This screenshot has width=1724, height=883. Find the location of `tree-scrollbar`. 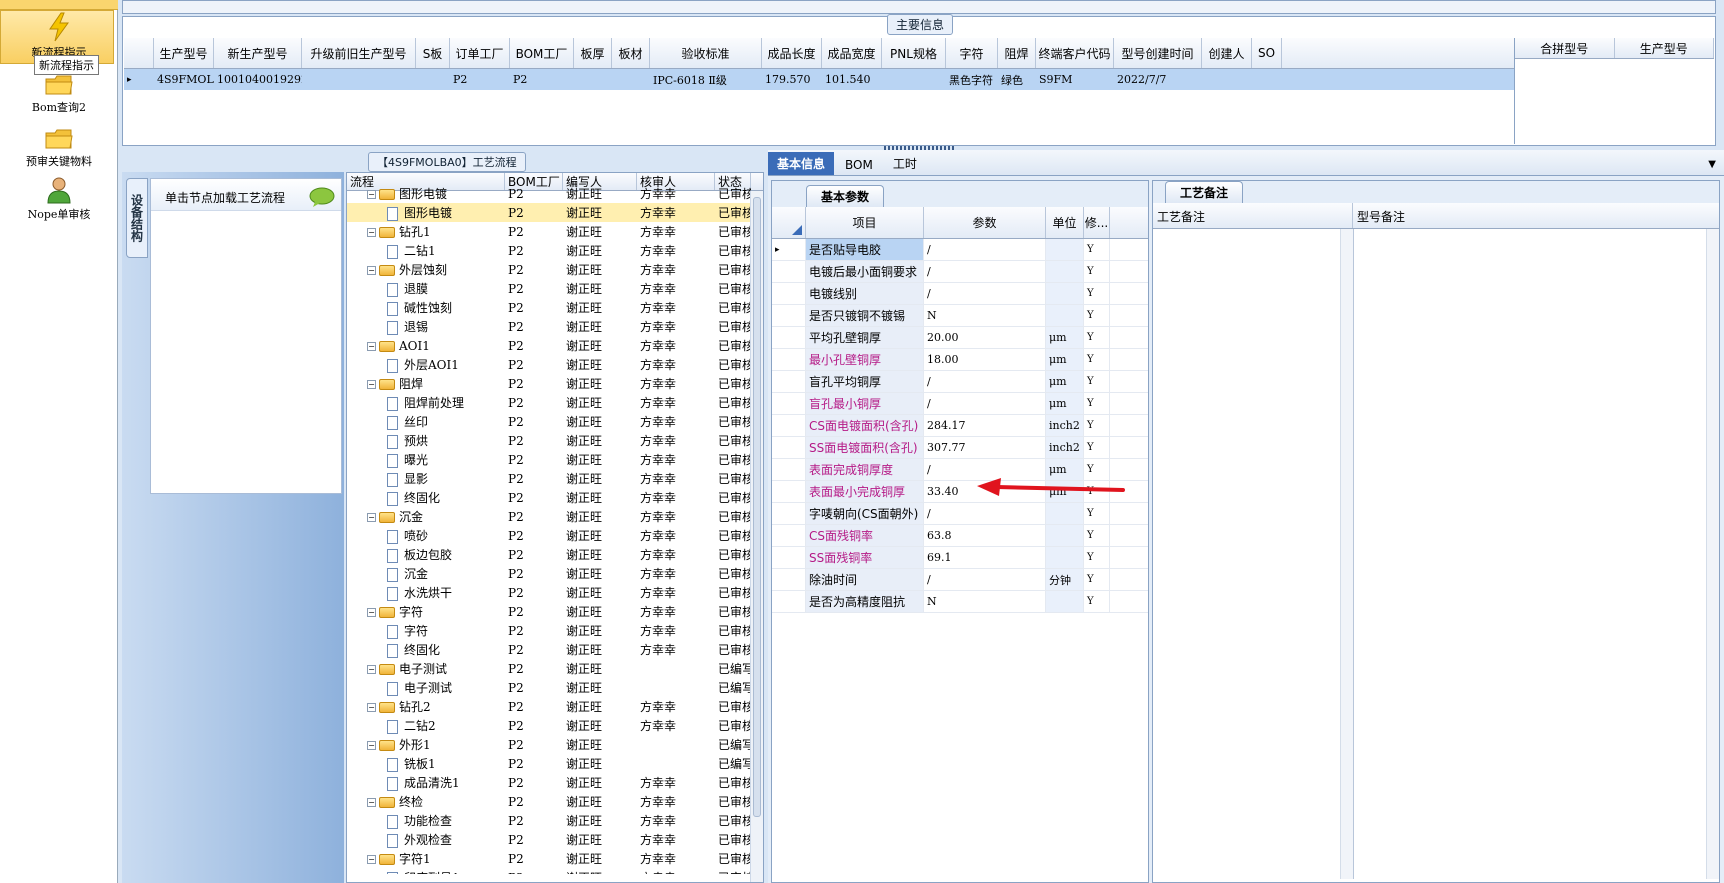

tree-scrollbar is located at coordinates (756, 536).